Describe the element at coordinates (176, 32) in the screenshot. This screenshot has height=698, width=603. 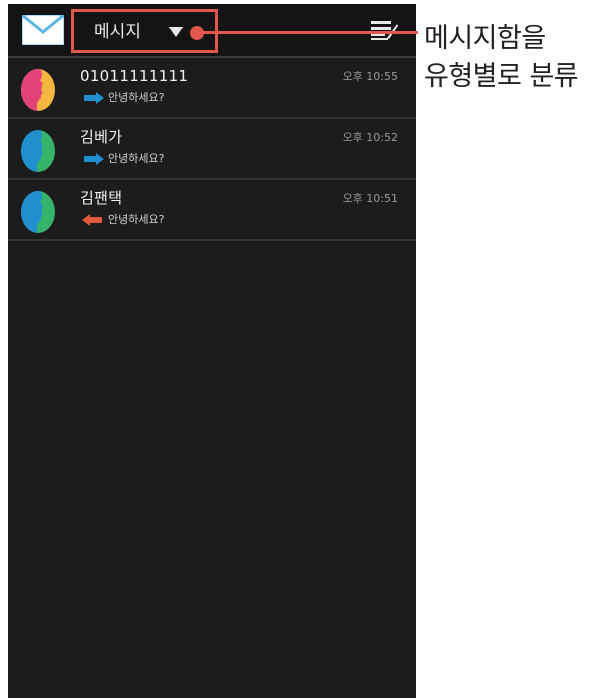
I see `caret-down-icon` at that location.